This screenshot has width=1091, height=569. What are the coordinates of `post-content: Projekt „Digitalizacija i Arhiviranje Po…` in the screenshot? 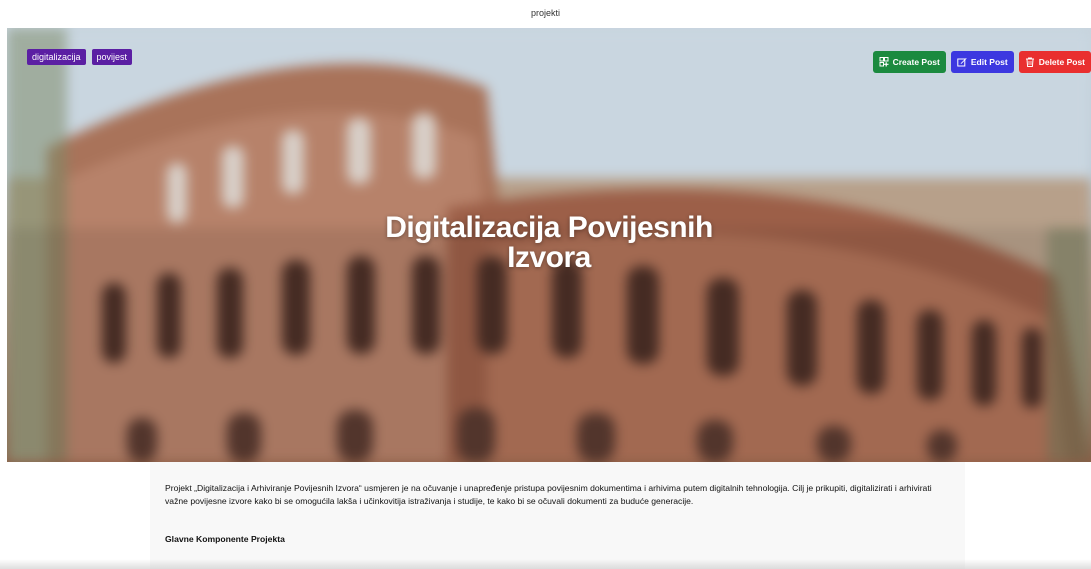 It's located at (557, 515).